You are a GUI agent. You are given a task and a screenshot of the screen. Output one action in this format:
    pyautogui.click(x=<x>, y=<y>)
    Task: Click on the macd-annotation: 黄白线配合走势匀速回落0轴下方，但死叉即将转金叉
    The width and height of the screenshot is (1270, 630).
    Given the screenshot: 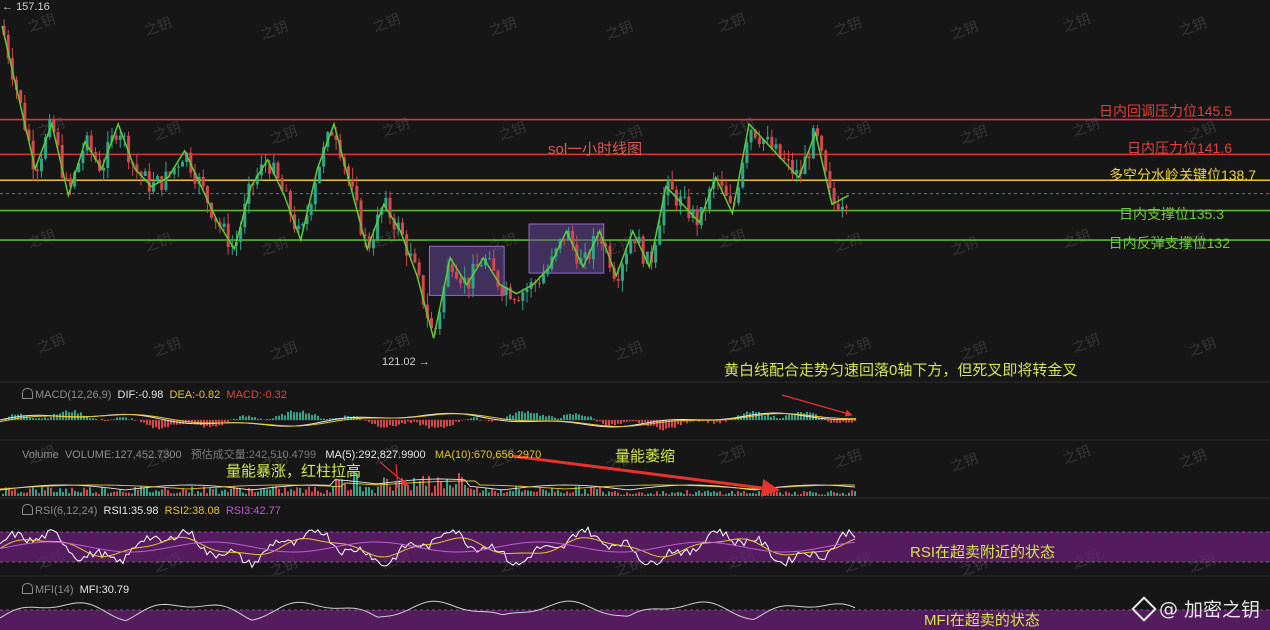 What is the action you would take?
    pyautogui.click(x=901, y=370)
    